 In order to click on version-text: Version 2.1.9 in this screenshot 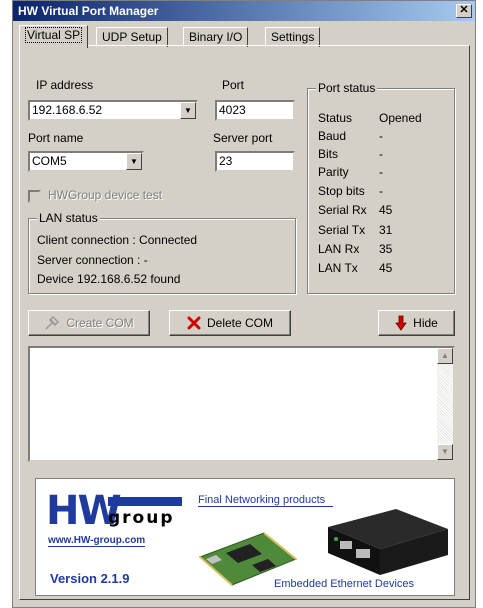, I will do `click(90, 578)`.